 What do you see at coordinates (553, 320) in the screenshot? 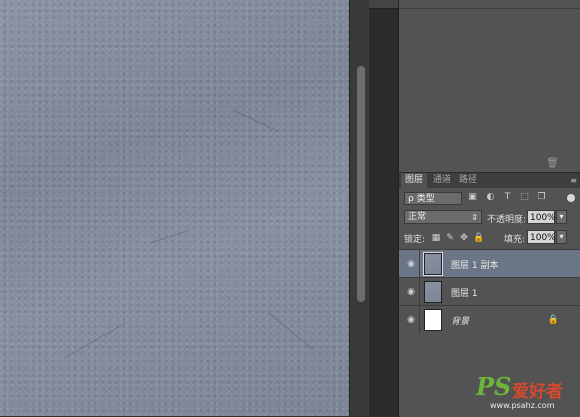
I see `lock-icon: 🔒` at bounding box center [553, 320].